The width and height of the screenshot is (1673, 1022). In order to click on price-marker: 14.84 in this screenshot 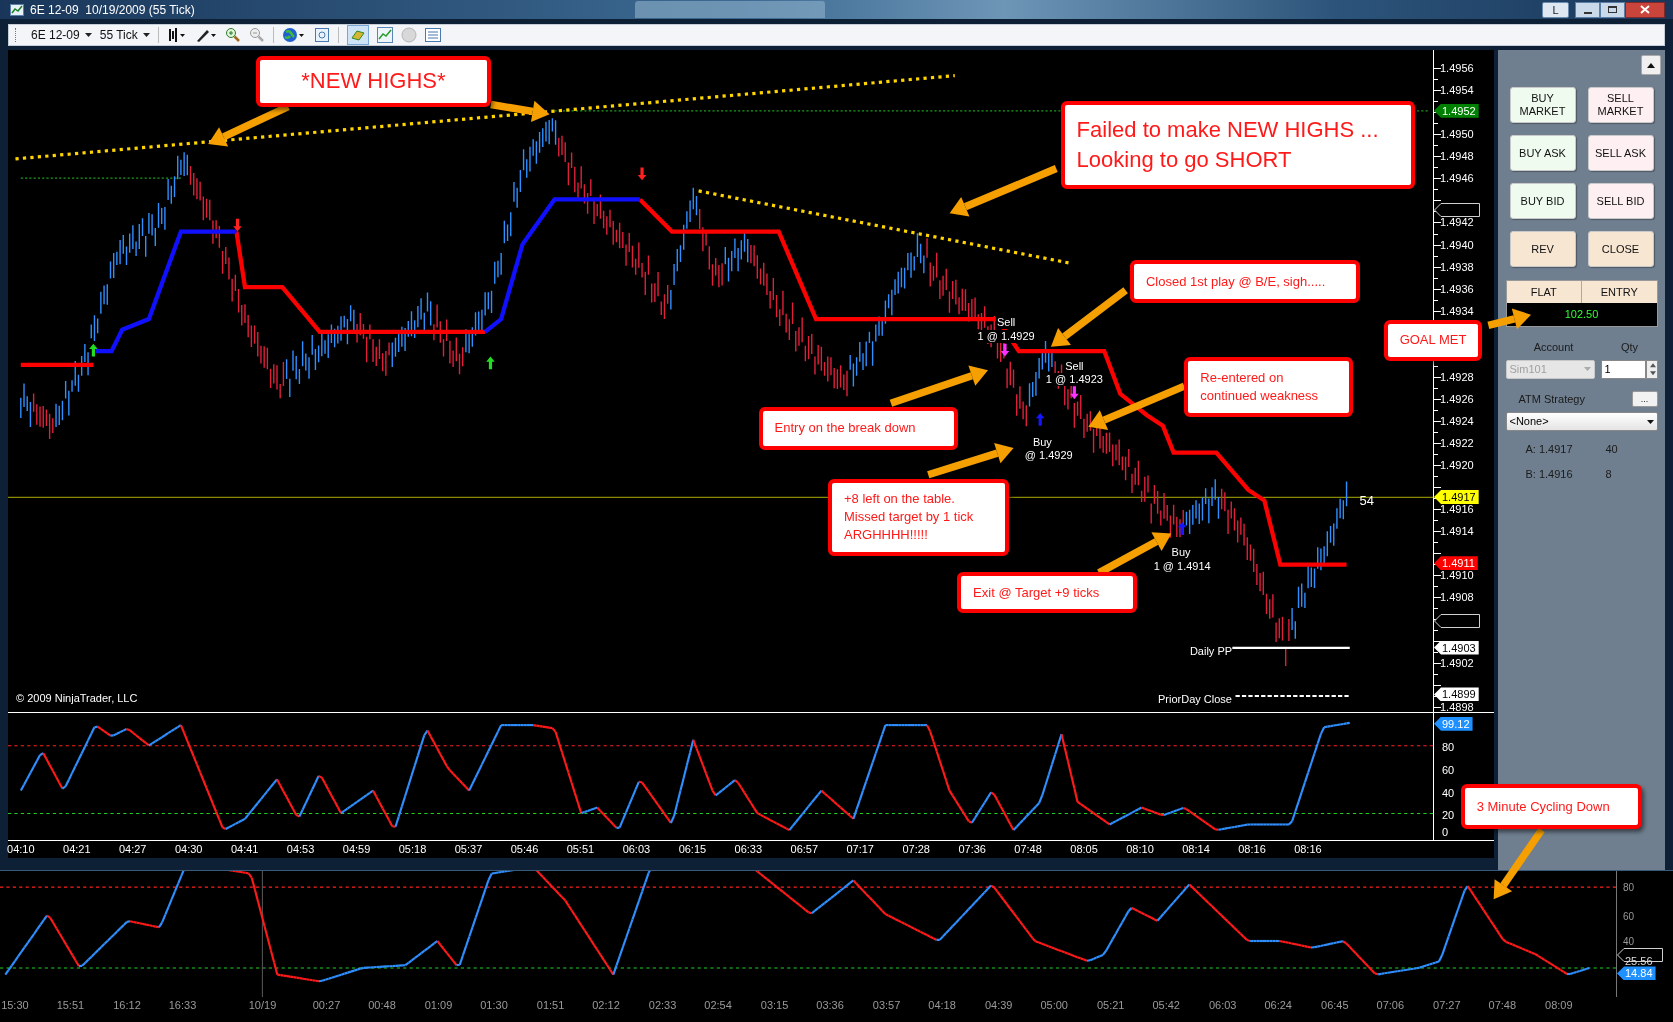, I will do `click(1636, 973)`.